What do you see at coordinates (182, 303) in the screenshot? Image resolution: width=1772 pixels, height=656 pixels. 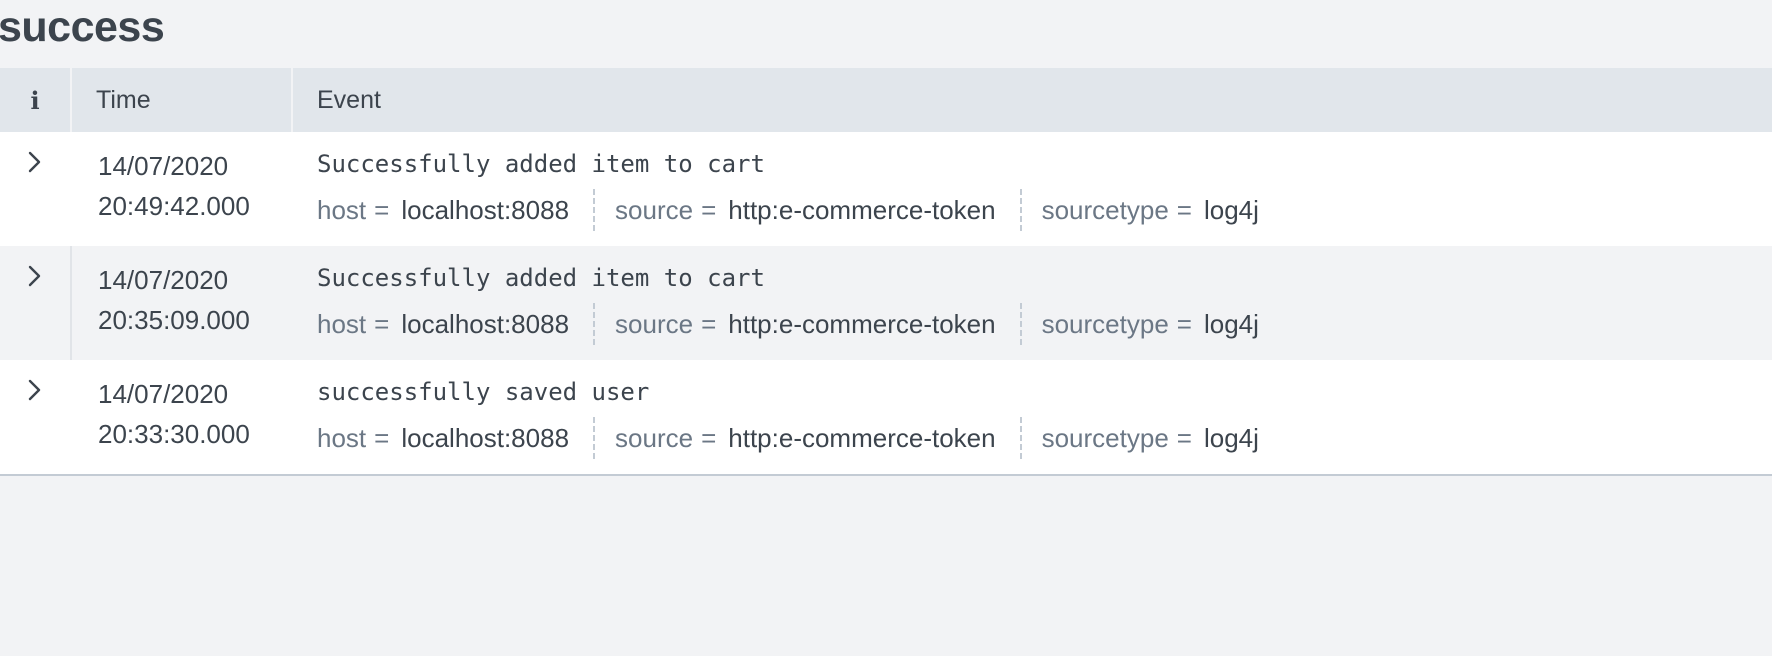 I see `time-cell: 14/07/2020 20:35:09.000` at bounding box center [182, 303].